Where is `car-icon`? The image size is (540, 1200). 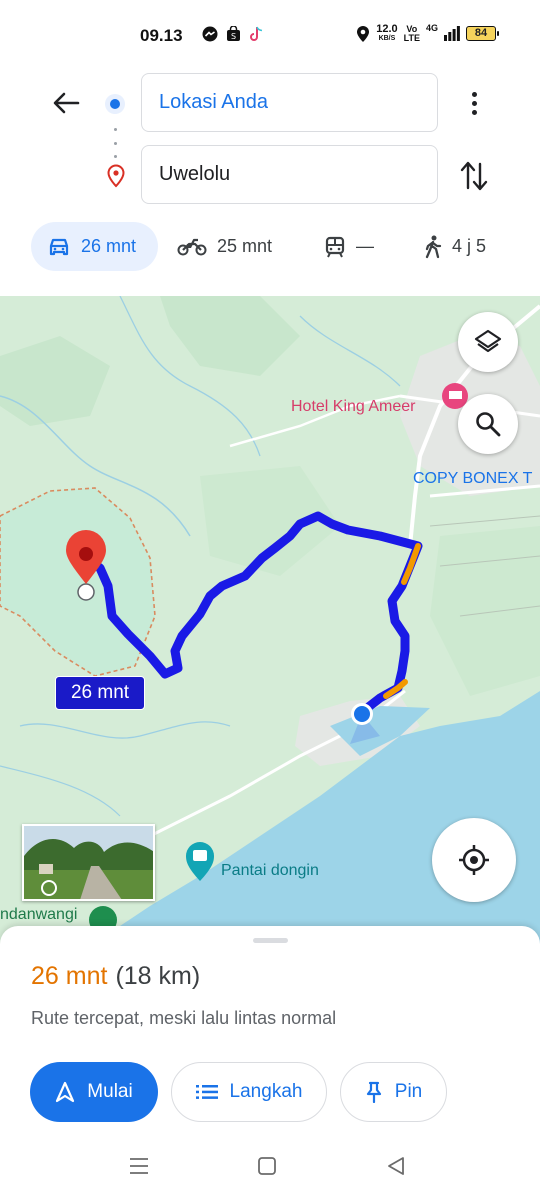 car-icon is located at coordinates (59, 246).